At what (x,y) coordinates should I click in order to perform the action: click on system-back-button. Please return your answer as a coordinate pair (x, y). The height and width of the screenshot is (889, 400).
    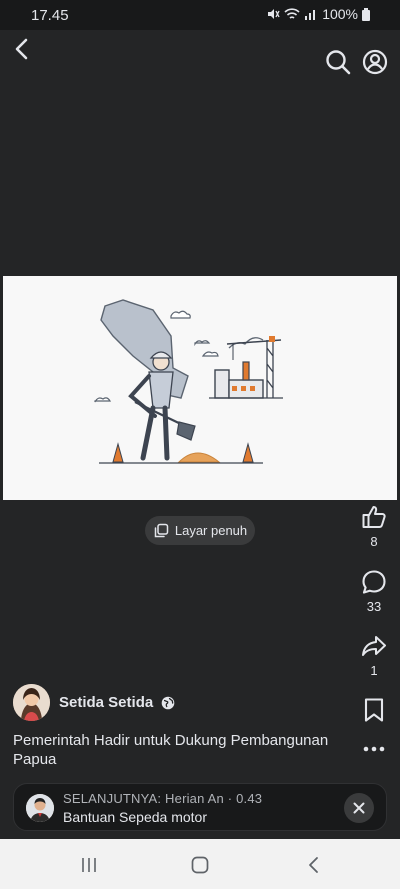
    Looking at the image, I should click on (313, 865).